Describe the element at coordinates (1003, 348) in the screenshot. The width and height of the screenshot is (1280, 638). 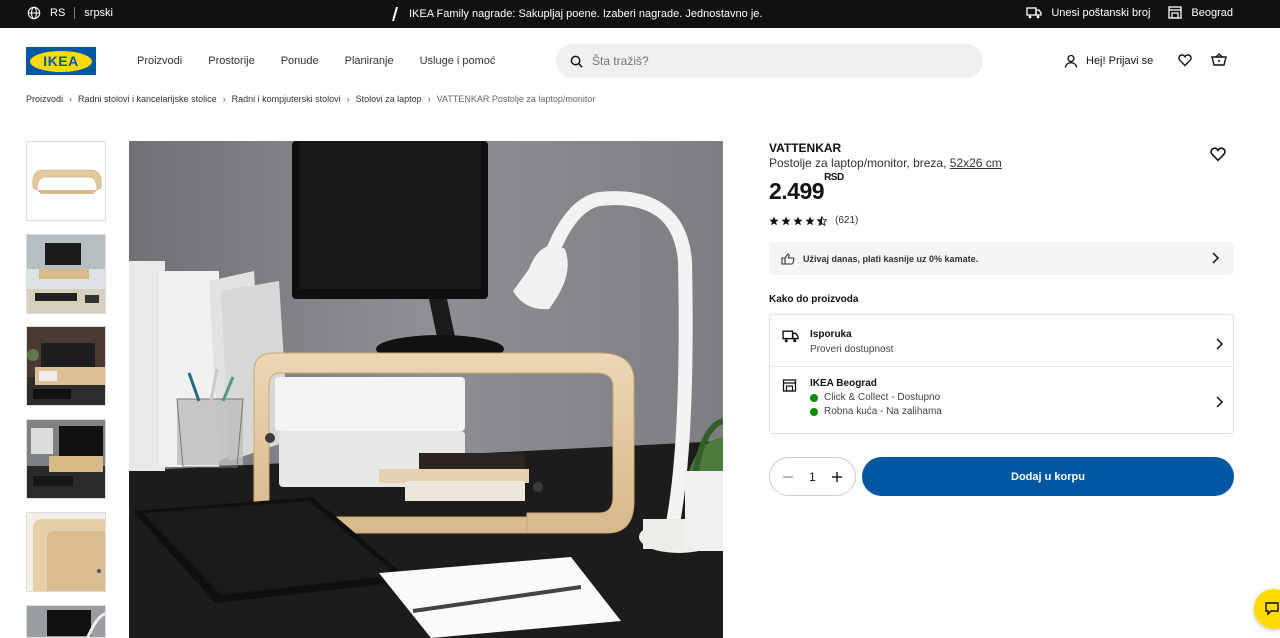
I see `delivery-option: Isporuka Proveri dostupnost` at that location.